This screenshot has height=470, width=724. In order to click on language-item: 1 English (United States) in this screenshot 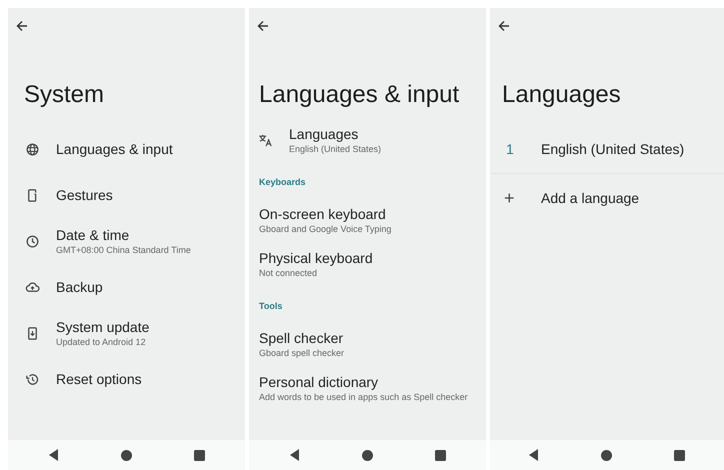, I will do `click(607, 150)`.